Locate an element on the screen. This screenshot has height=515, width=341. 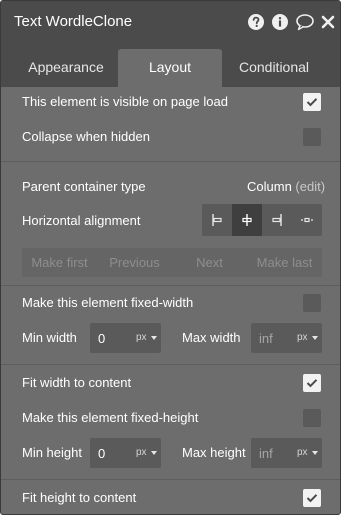
min-height-input: 0 px is located at coordinates (125, 453).